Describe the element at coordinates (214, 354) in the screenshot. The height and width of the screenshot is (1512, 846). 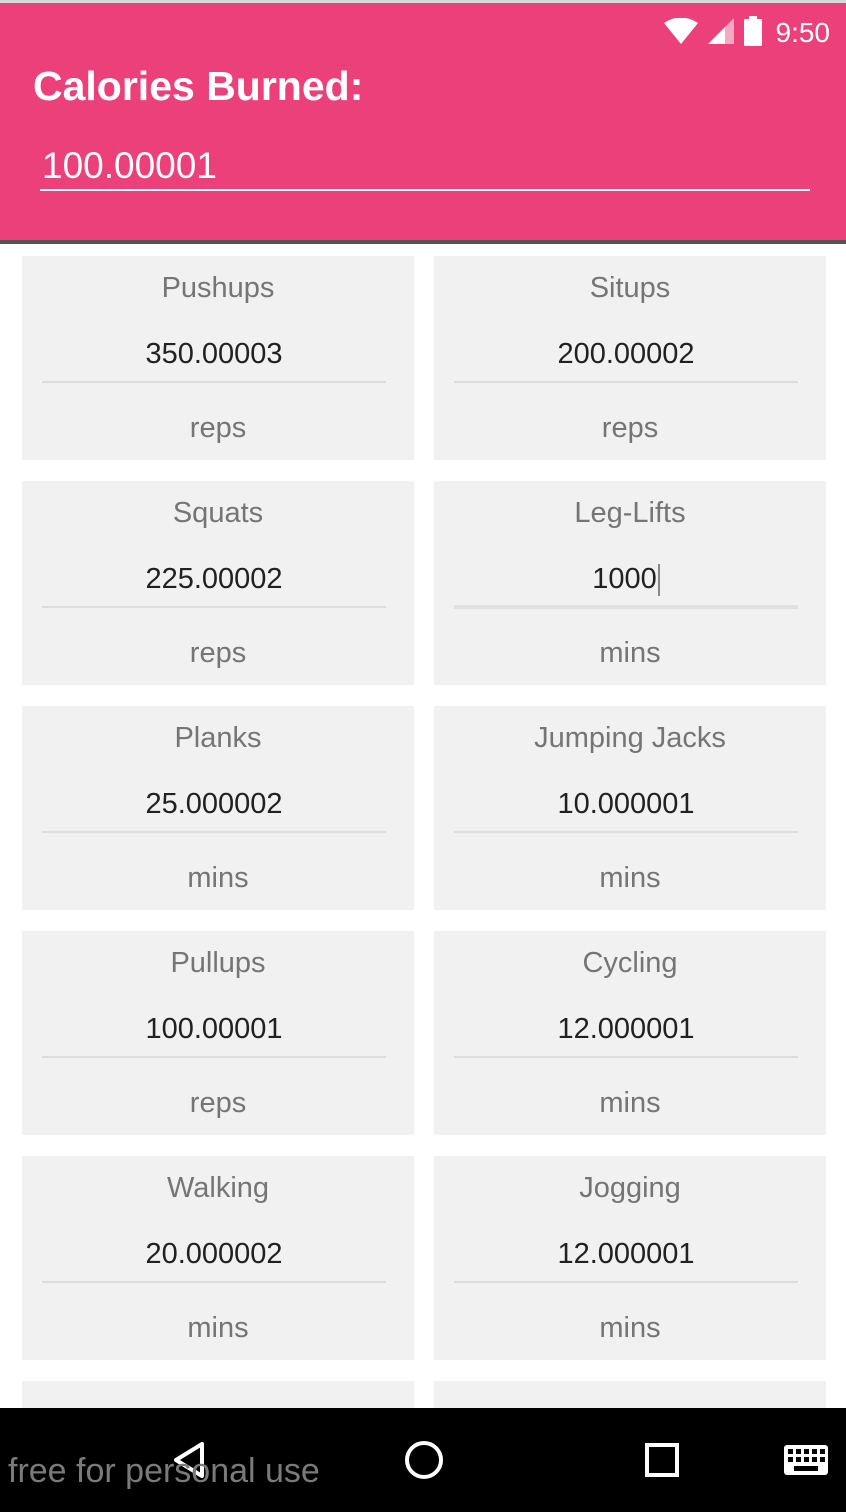
I see `exercise-value-input: 350.00003` at that location.